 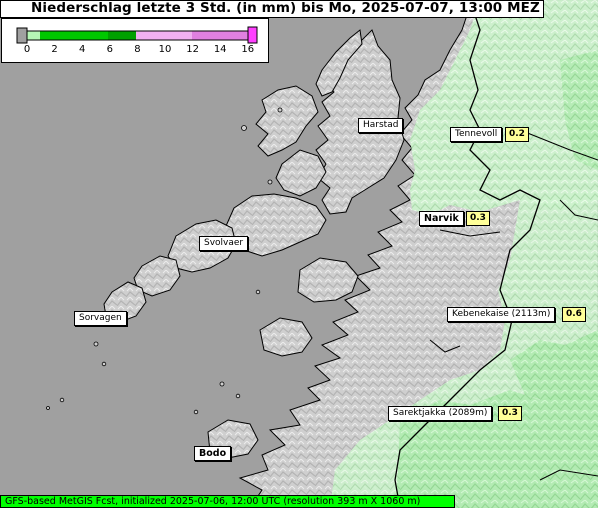 I want to click on place-label-svolvaer: Svolvaer, so click(x=224, y=243).